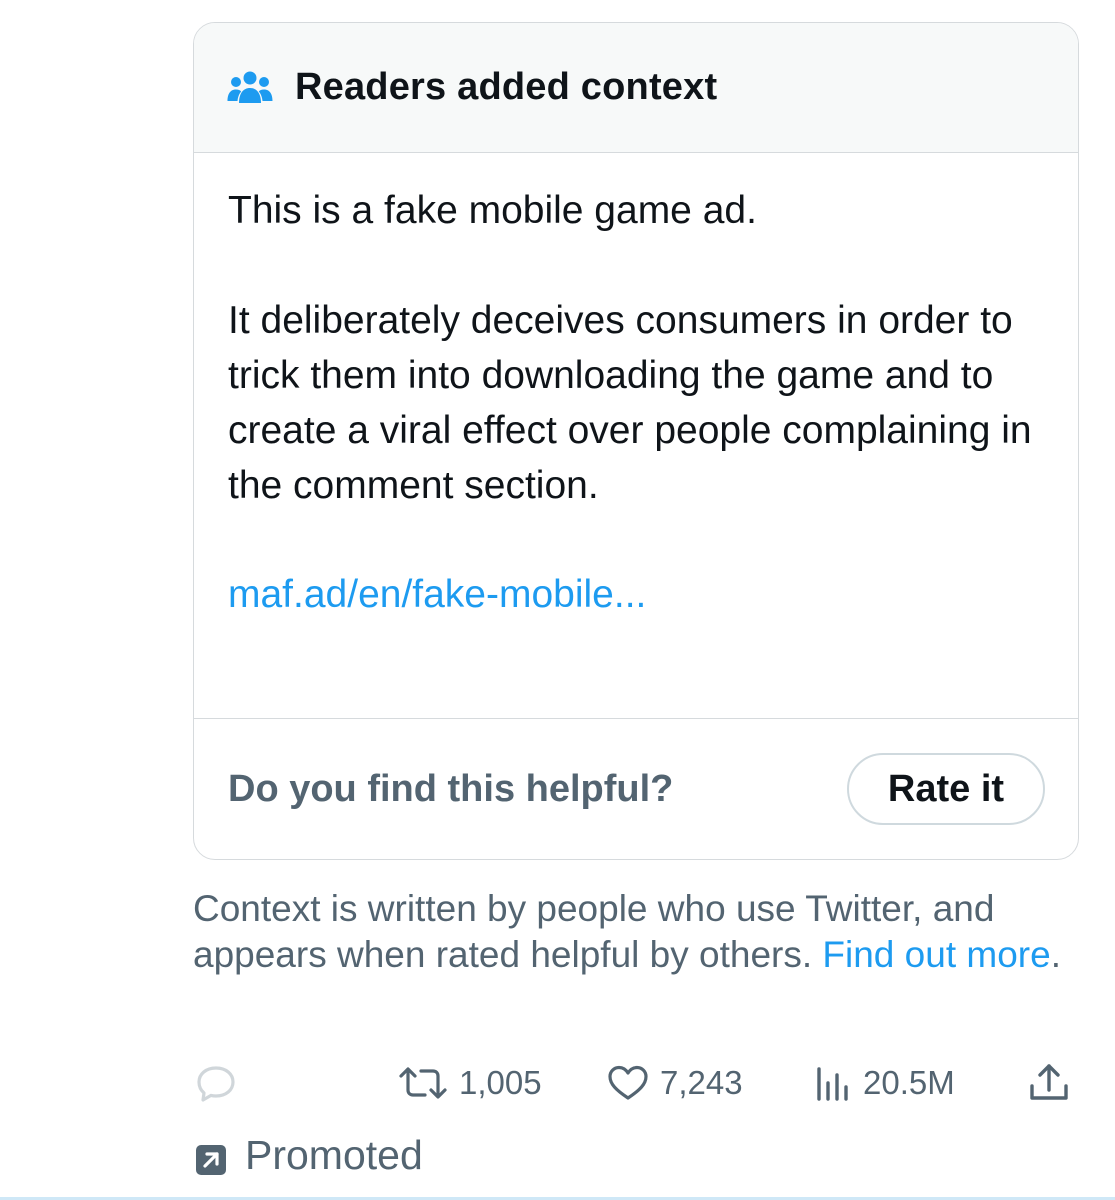 This screenshot has height=1200, width=1115. I want to click on like-button: 7,243, so click(674, 1083).